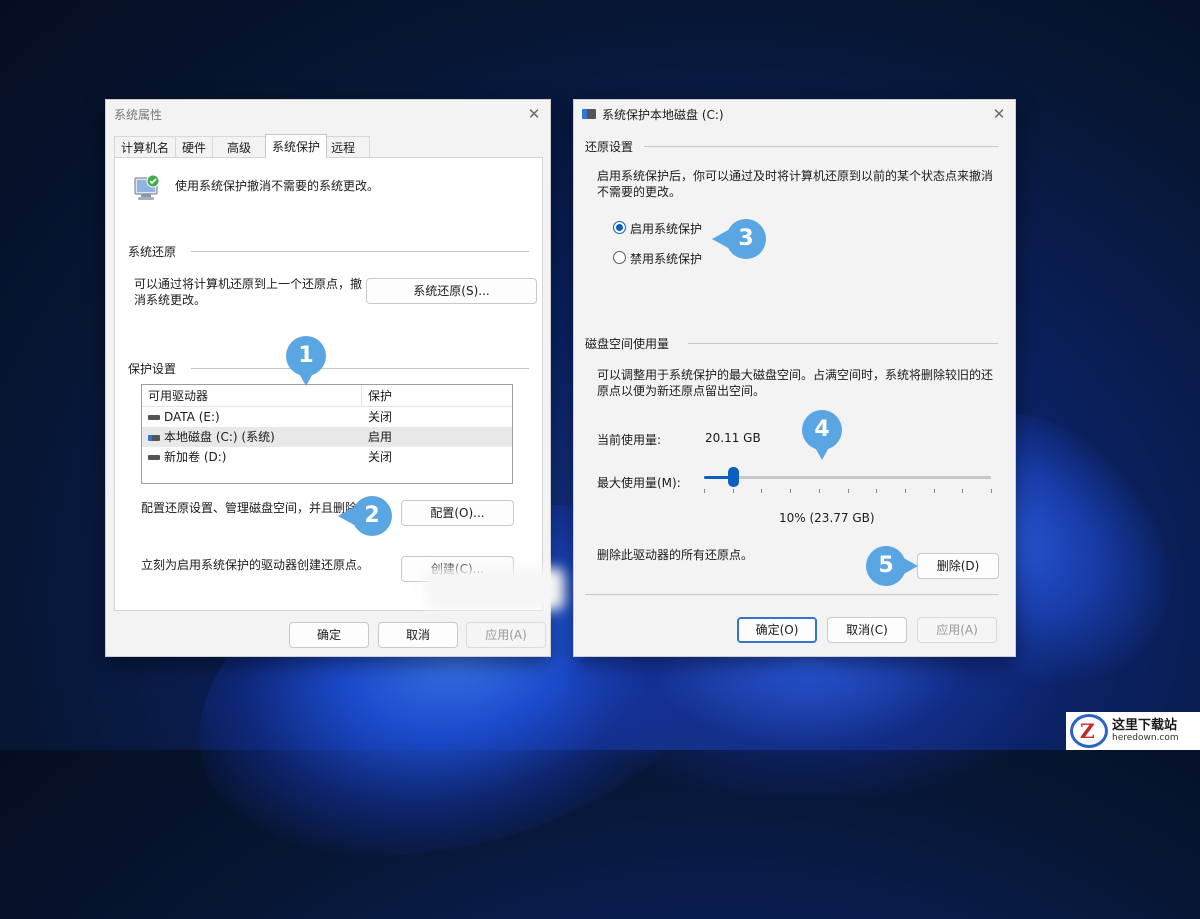 Image resolution: width=1200 pixels, height=919 pixels. I want to click on list-header: 可用驱动器 保护, so click(327, 396).